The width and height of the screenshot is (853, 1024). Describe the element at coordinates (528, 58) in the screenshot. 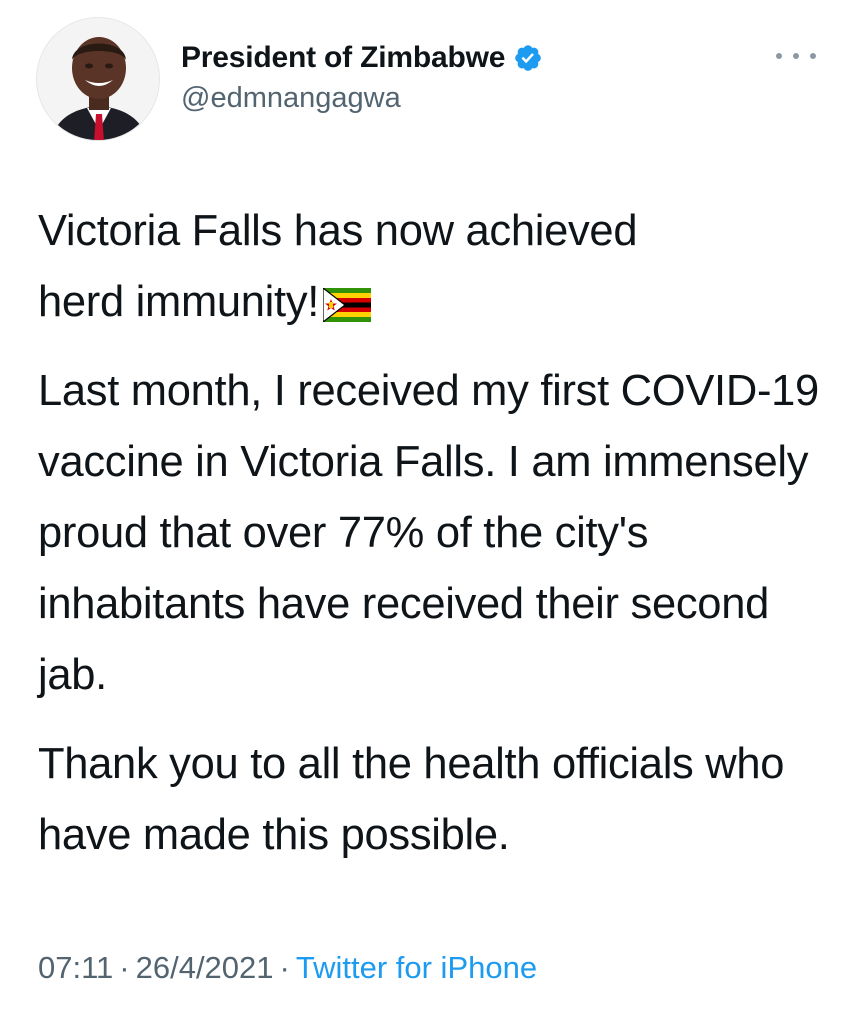

I see `verified-badge-icon` at that location.